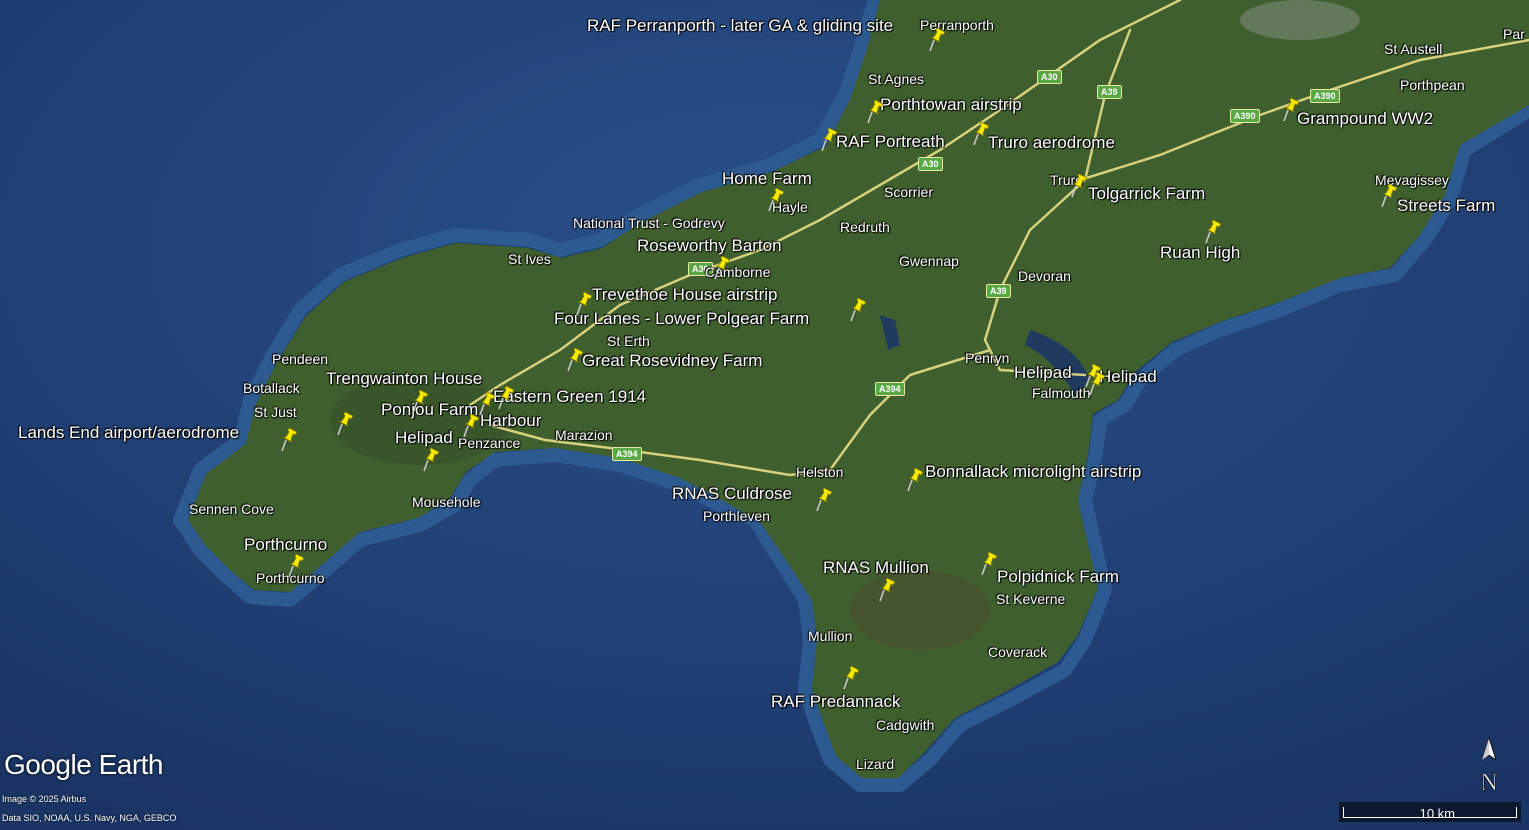 The height and width of the screenshot is (830, 1529). I want to click on town-label: St Just, so click(275, 412).